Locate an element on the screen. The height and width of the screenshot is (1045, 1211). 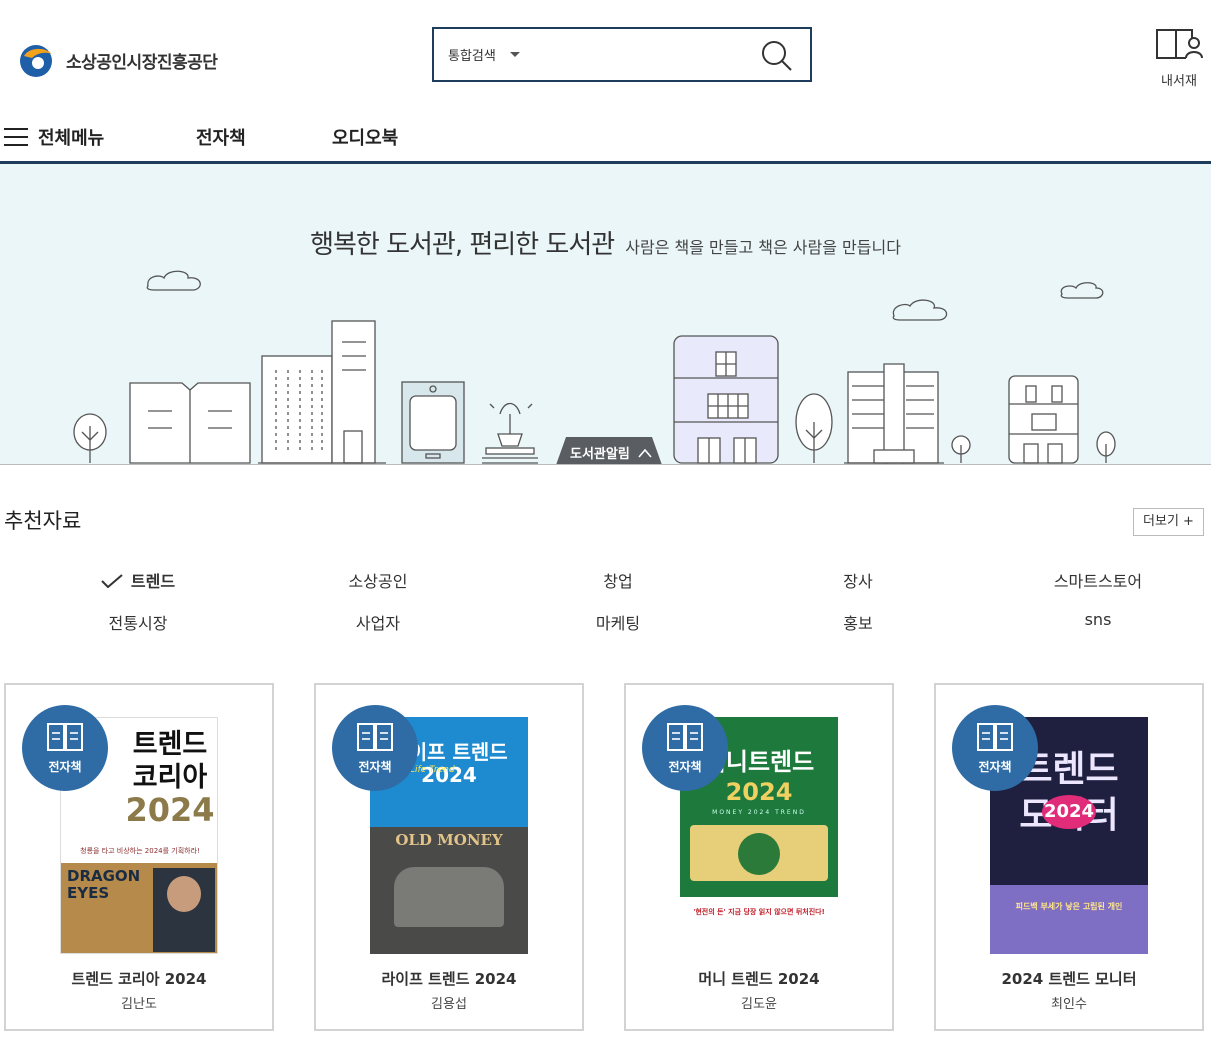
search-type-select: 통합검색 is located at coordinates (484, 54).